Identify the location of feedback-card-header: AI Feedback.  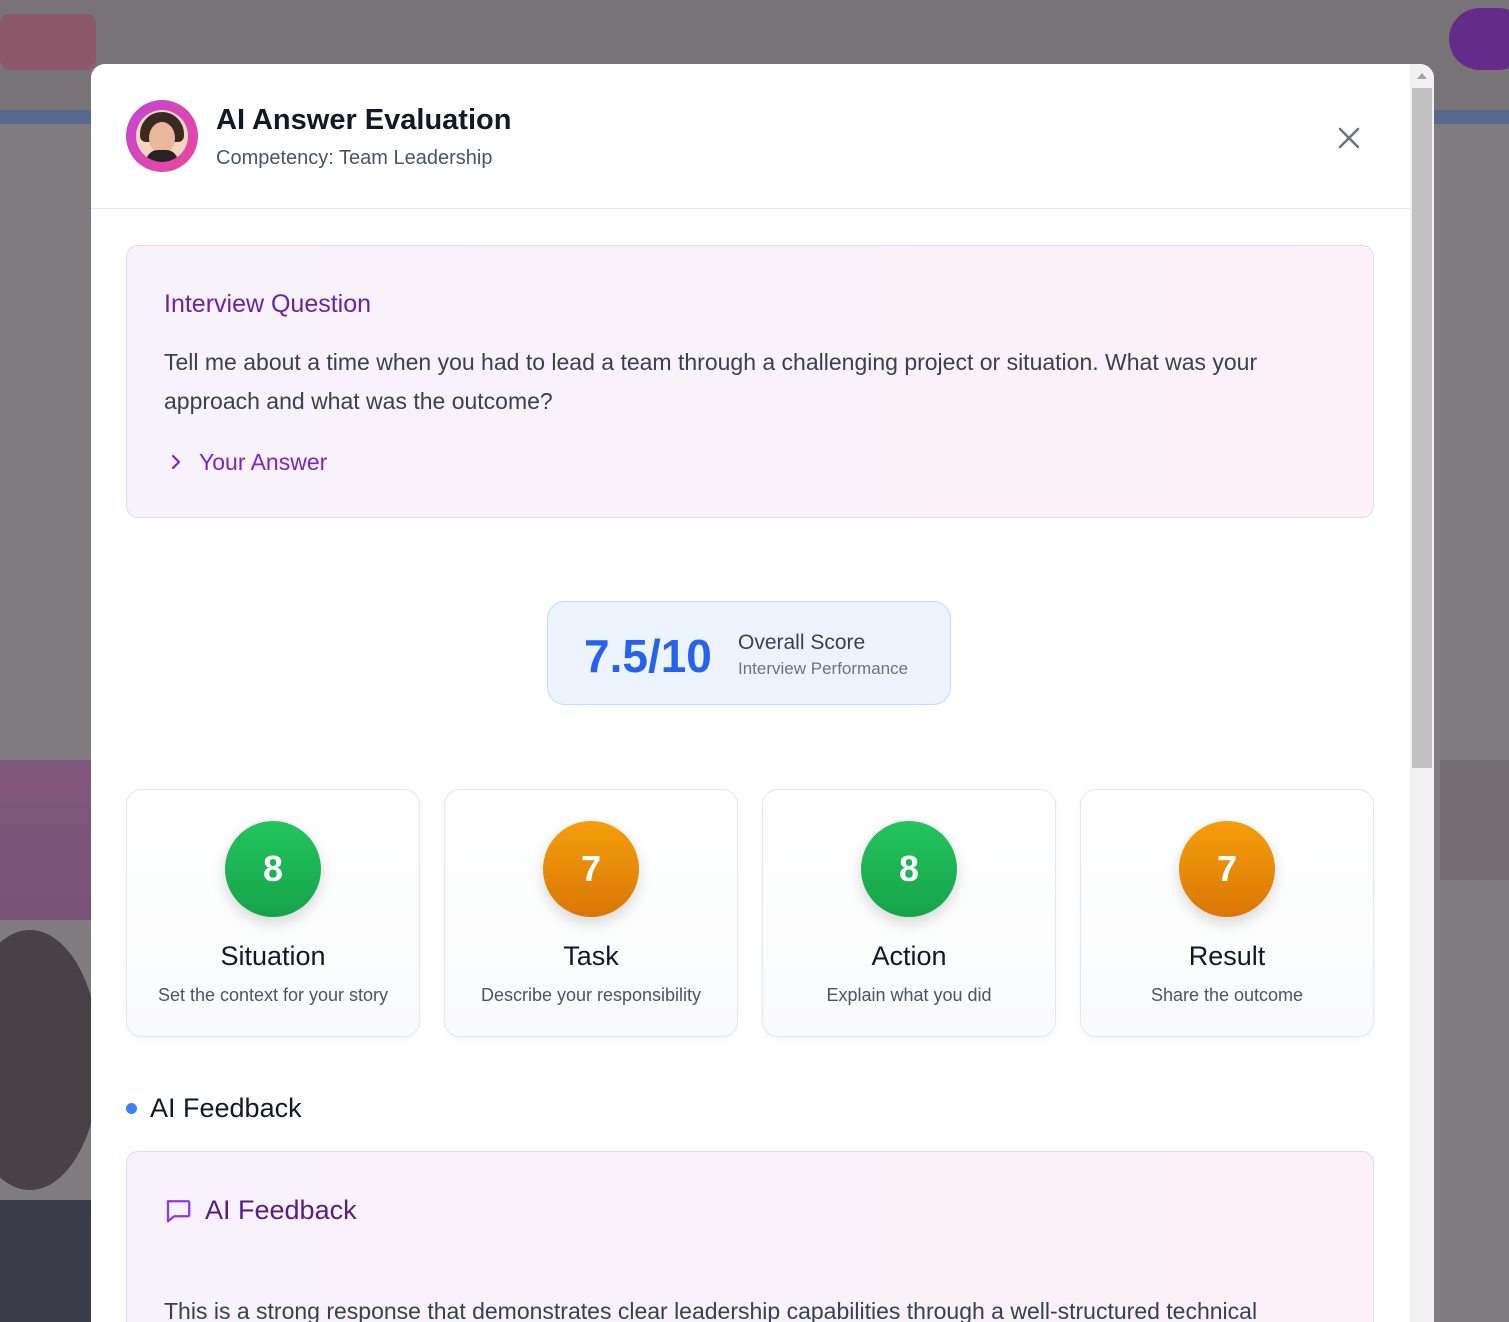
(260, 1210).